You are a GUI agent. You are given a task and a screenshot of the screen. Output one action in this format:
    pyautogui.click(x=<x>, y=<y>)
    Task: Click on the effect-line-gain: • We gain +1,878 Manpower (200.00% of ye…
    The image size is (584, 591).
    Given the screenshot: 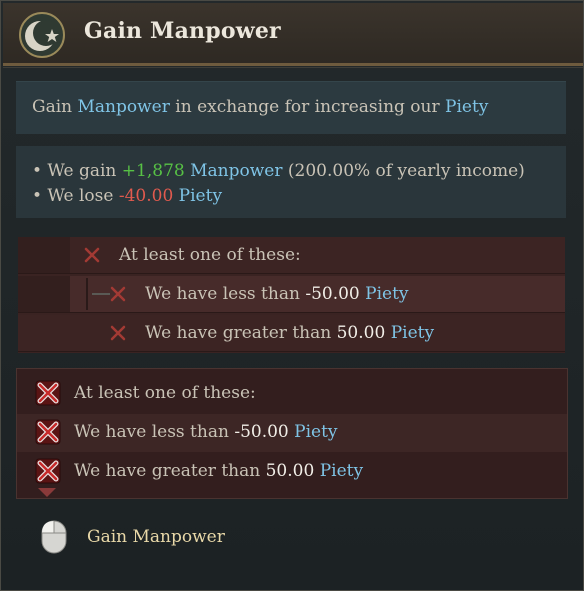 What is the action you would take?
    pyautogui.click(x=278, y=171)
    